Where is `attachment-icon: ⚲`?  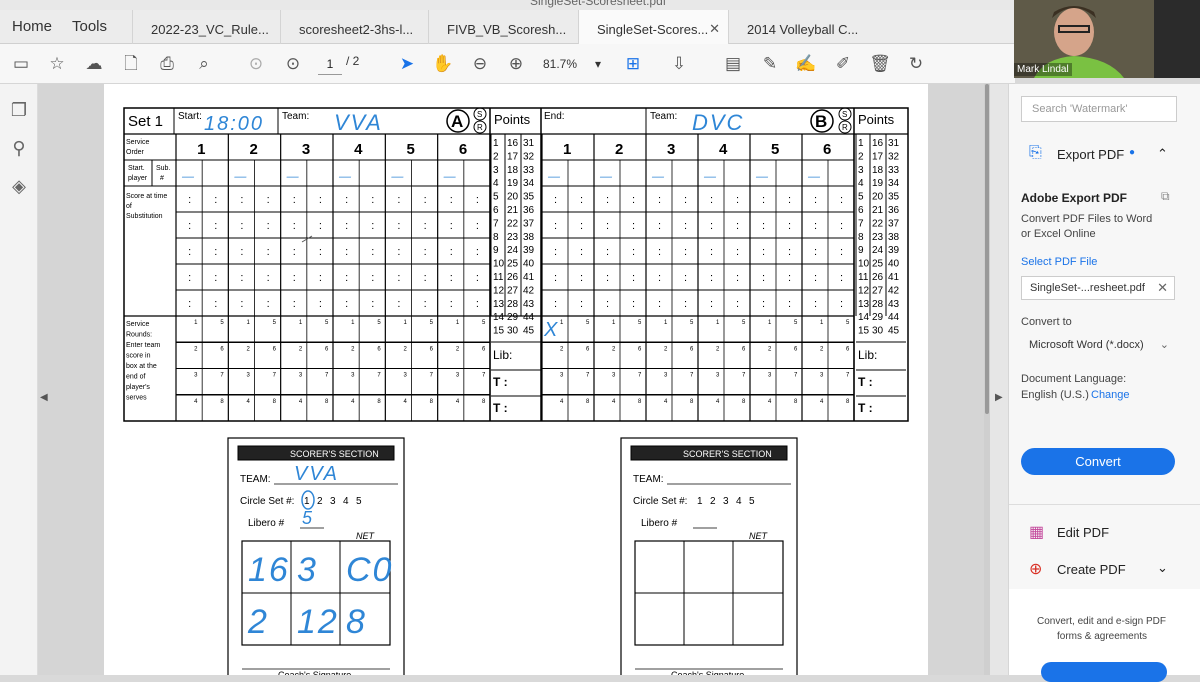
attachment-icon: ⚲ is located at coordinates (19, 149).